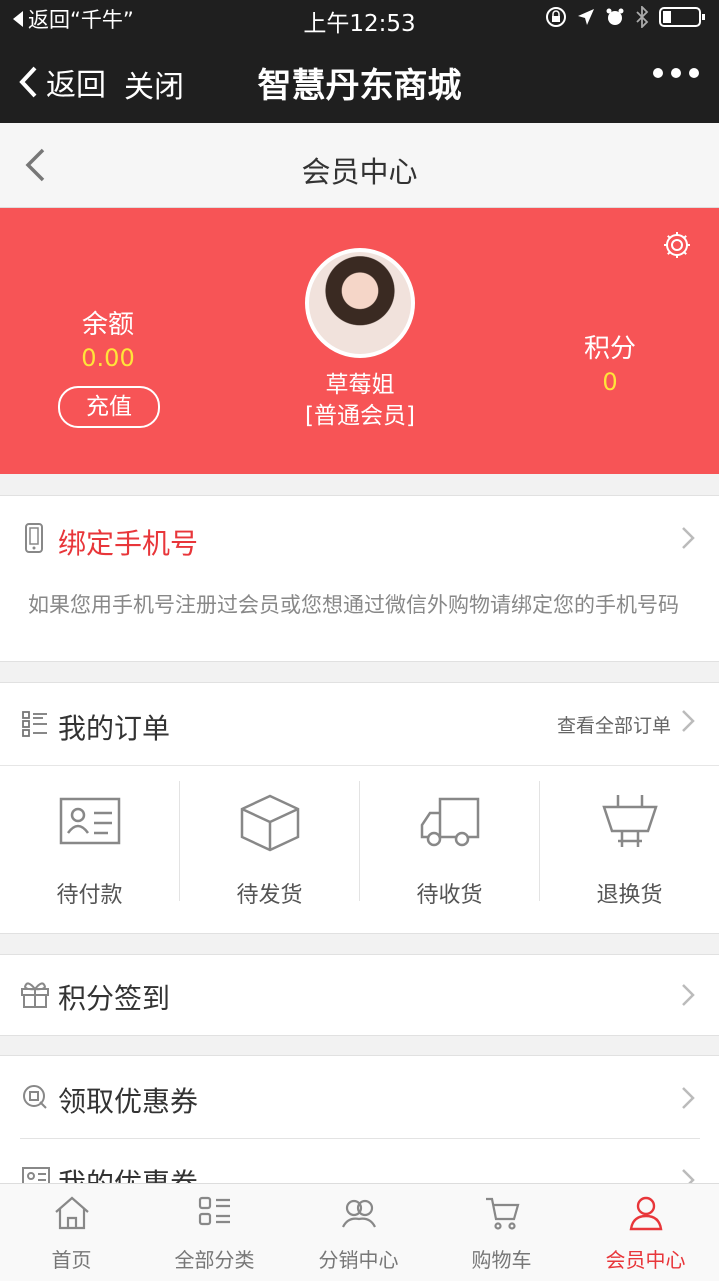 The image size is (719, 1281). What do you see at coordinates (34, 724) in the screenshot?
I see `order-list-icon` at bounding box center [34, 724].